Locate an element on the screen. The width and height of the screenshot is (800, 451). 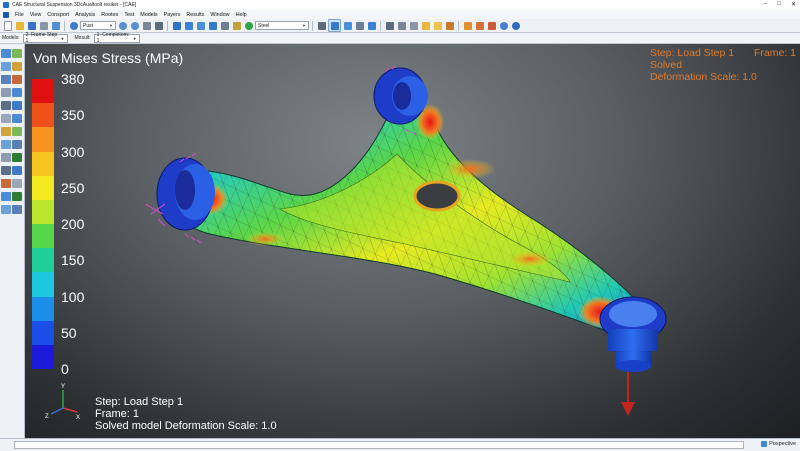
new-file-button is located at coordinates (7, 25).